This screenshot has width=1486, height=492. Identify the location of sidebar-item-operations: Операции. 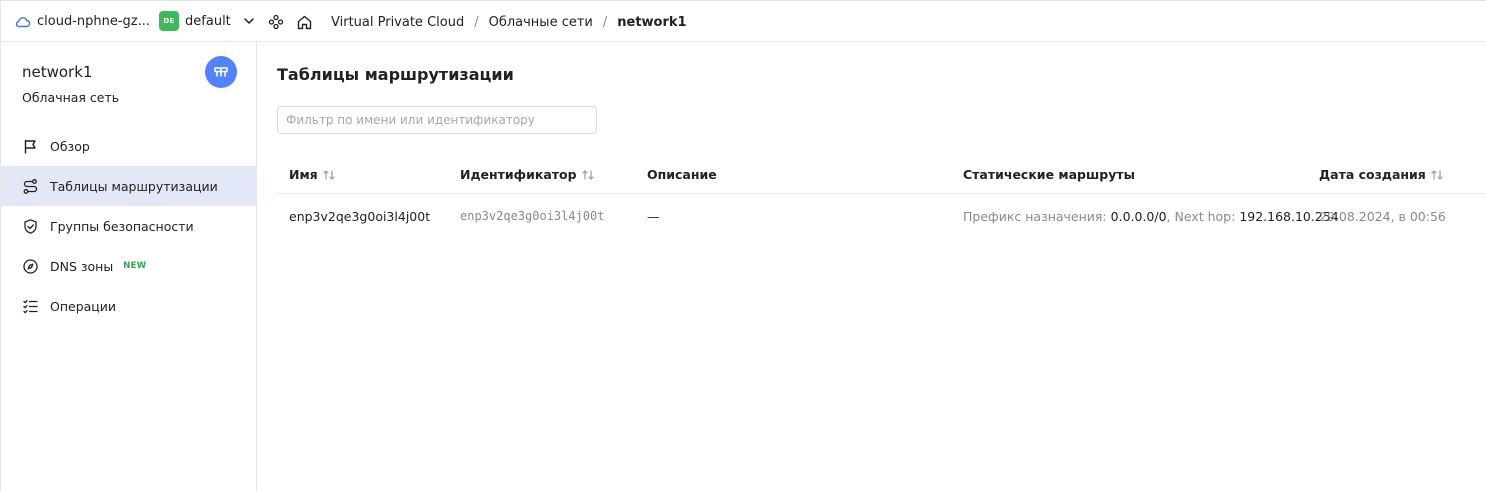
(129, 306).